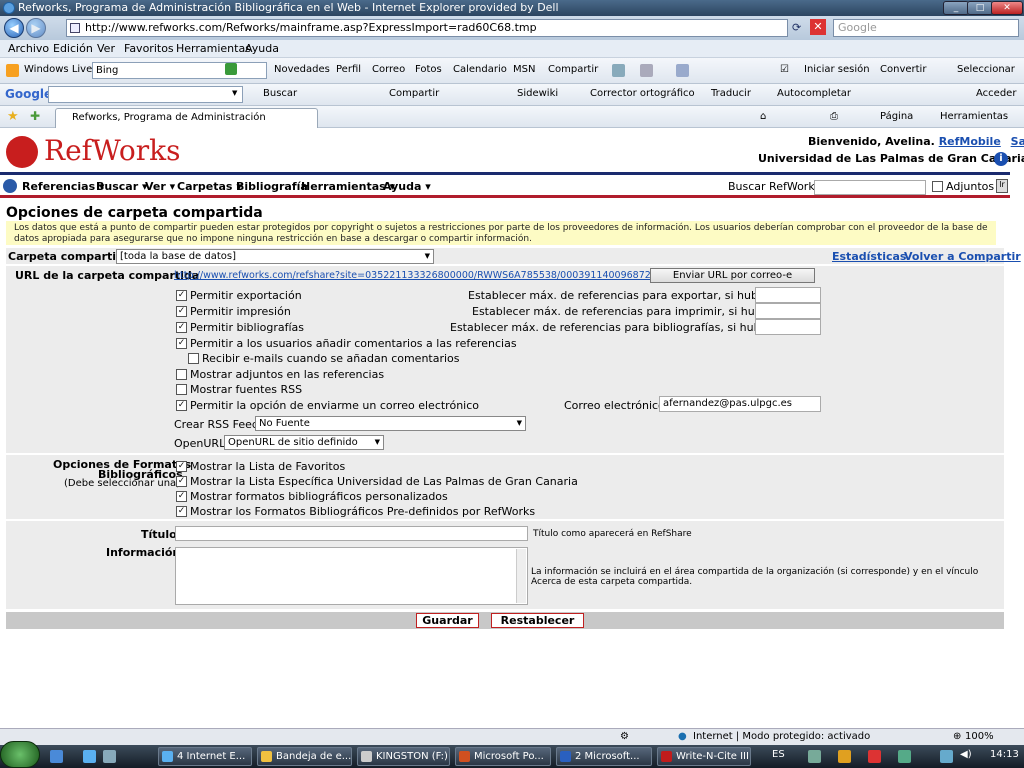  Describe the element at coordinates (160, 186) in the screenshot. I see `nav-ver: Ver ▾` at that location.